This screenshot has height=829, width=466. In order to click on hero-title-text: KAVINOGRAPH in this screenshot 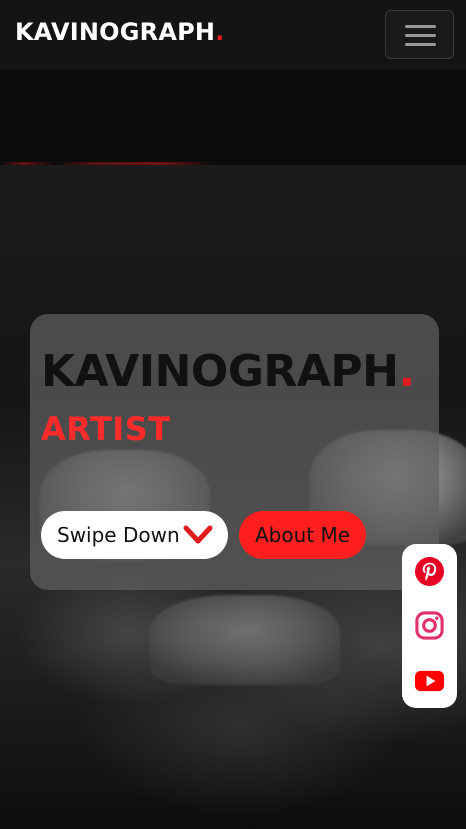, I will do `click(220, 371)`.